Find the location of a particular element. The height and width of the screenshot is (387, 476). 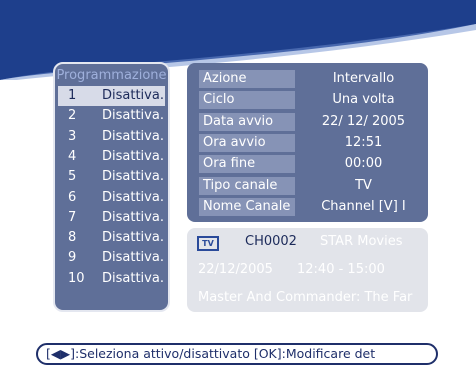

info-program-title: Master And Commander: The Far is located at coordinates (305, 297).